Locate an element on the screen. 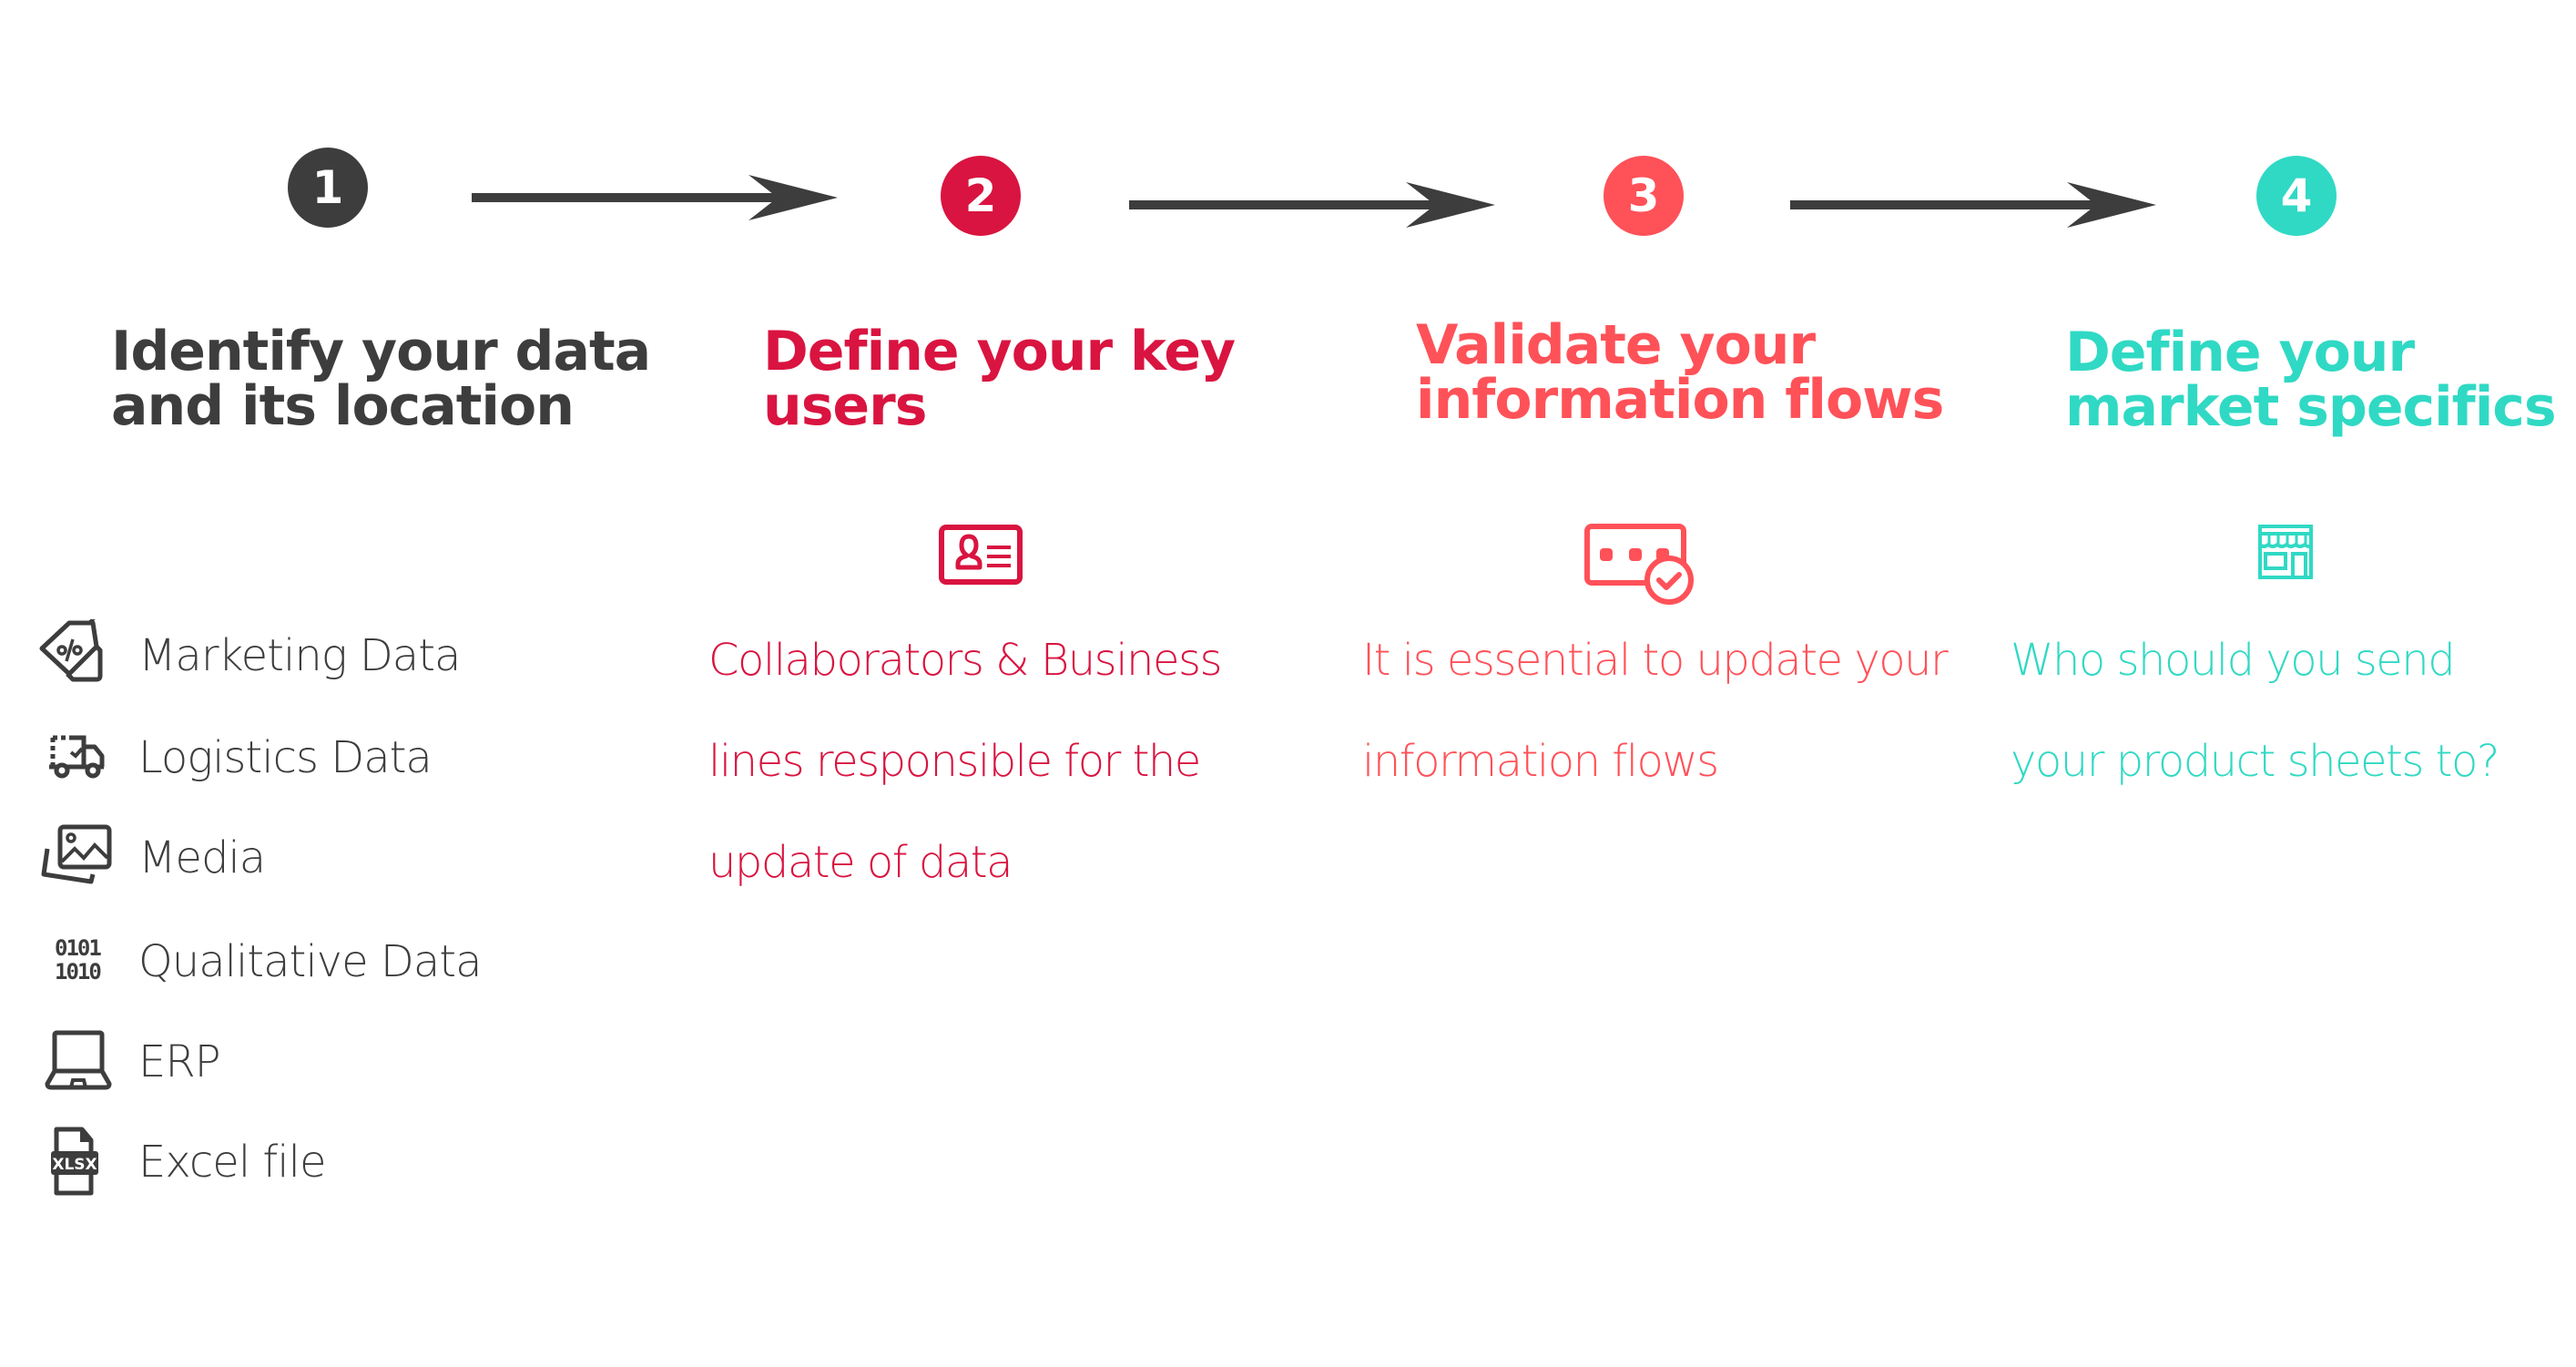 Image resolution: width=2576 pixels, height=1367 pixels. step-1-title-line: and its location is located at coordinates (343, 406).